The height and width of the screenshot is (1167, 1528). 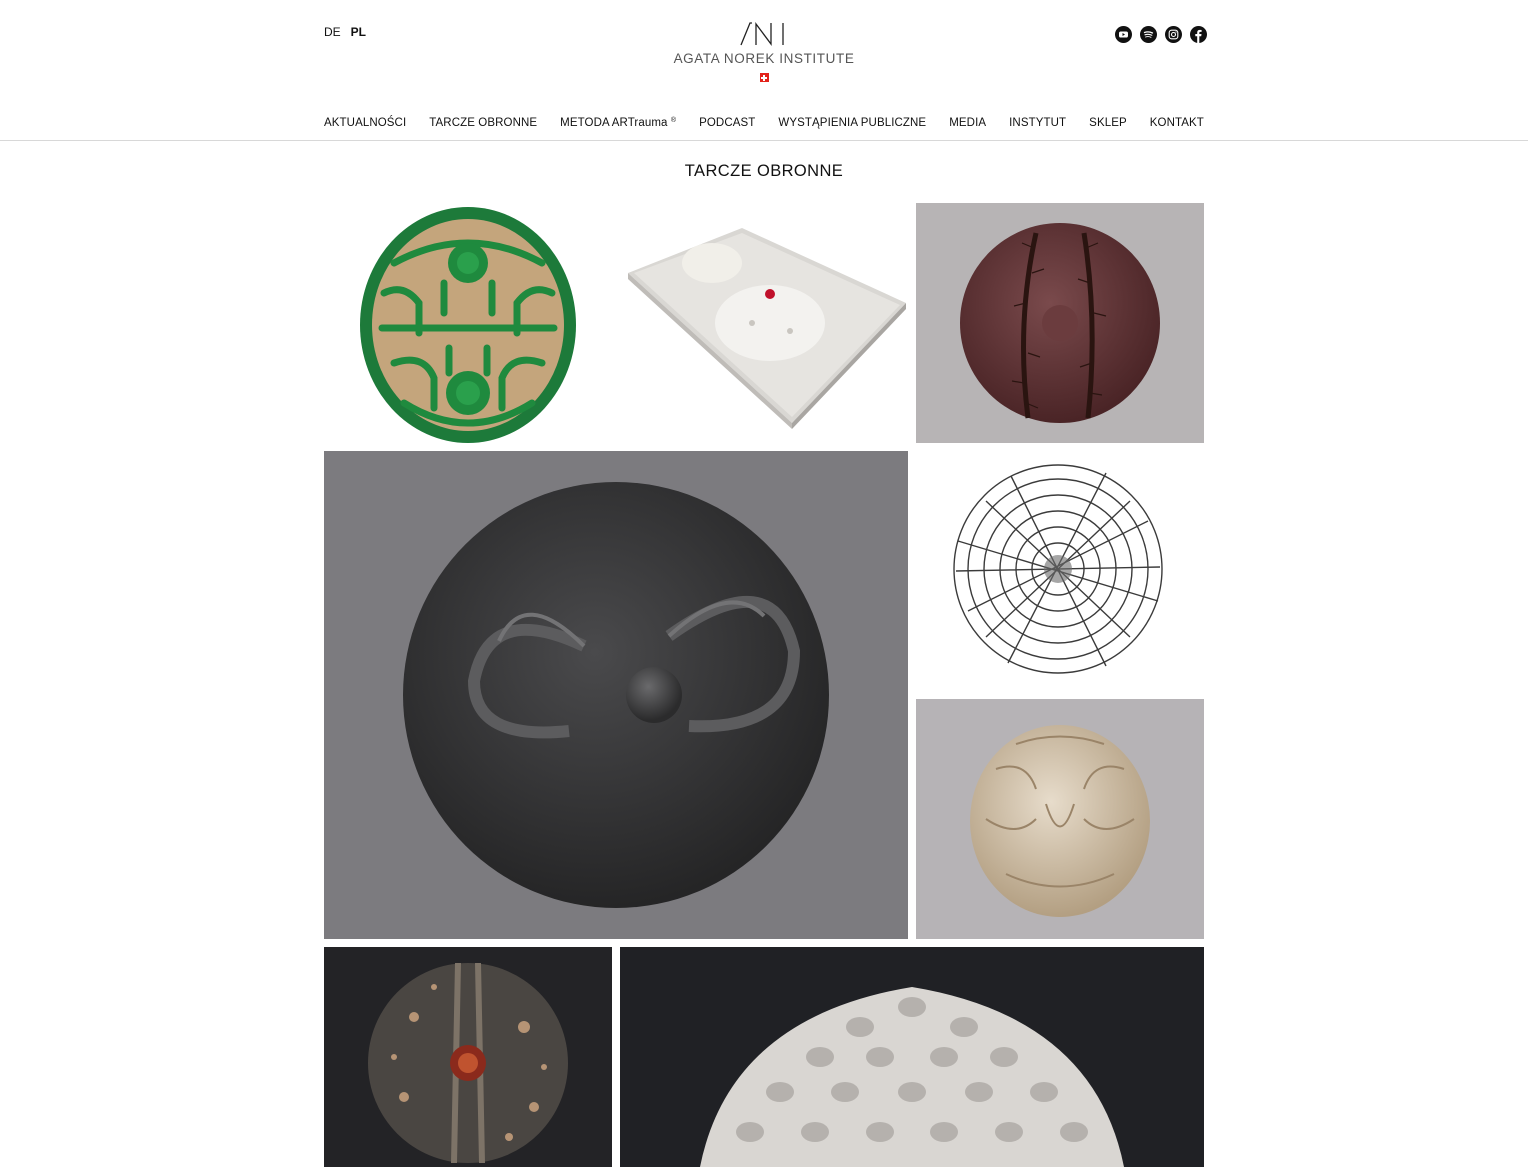 I want to click on language-switcher: DE PL, so click(x=345, y=32).